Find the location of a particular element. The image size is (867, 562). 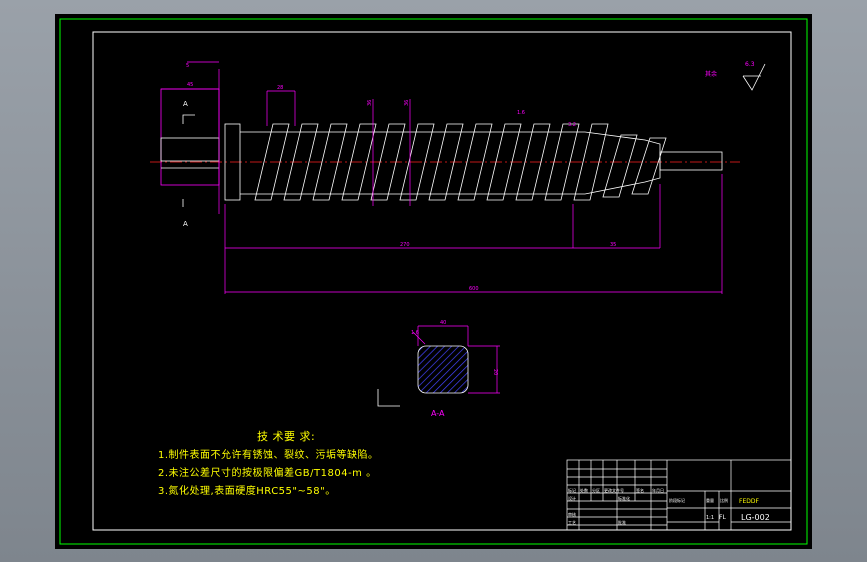

dim-flank2: 3.2 is located at coordinates (572, 125).